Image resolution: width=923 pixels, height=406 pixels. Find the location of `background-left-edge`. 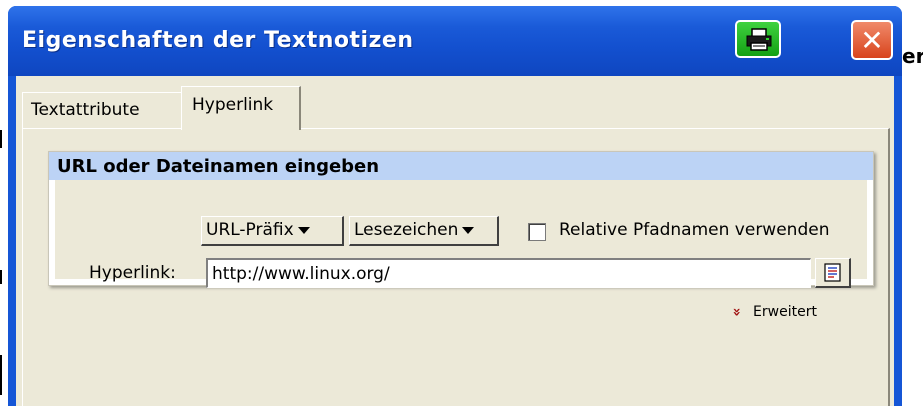

background-left-edge is located at coordinates (4, 203).